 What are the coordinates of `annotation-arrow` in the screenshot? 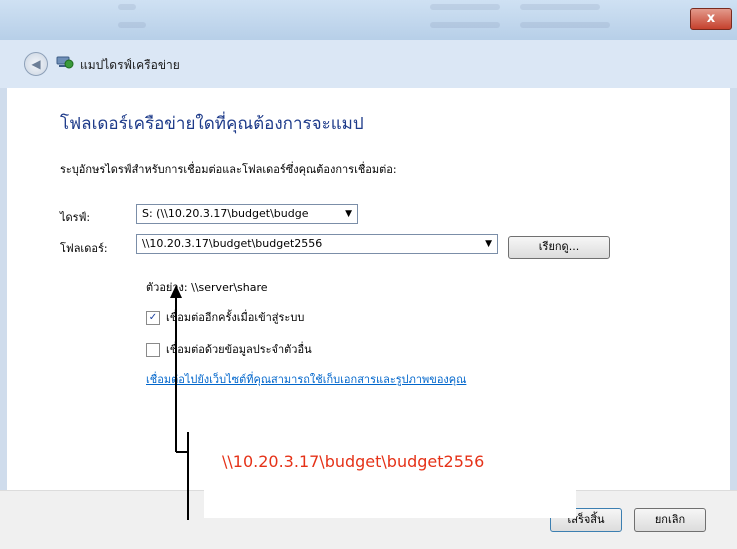 It's located at (179, 402).